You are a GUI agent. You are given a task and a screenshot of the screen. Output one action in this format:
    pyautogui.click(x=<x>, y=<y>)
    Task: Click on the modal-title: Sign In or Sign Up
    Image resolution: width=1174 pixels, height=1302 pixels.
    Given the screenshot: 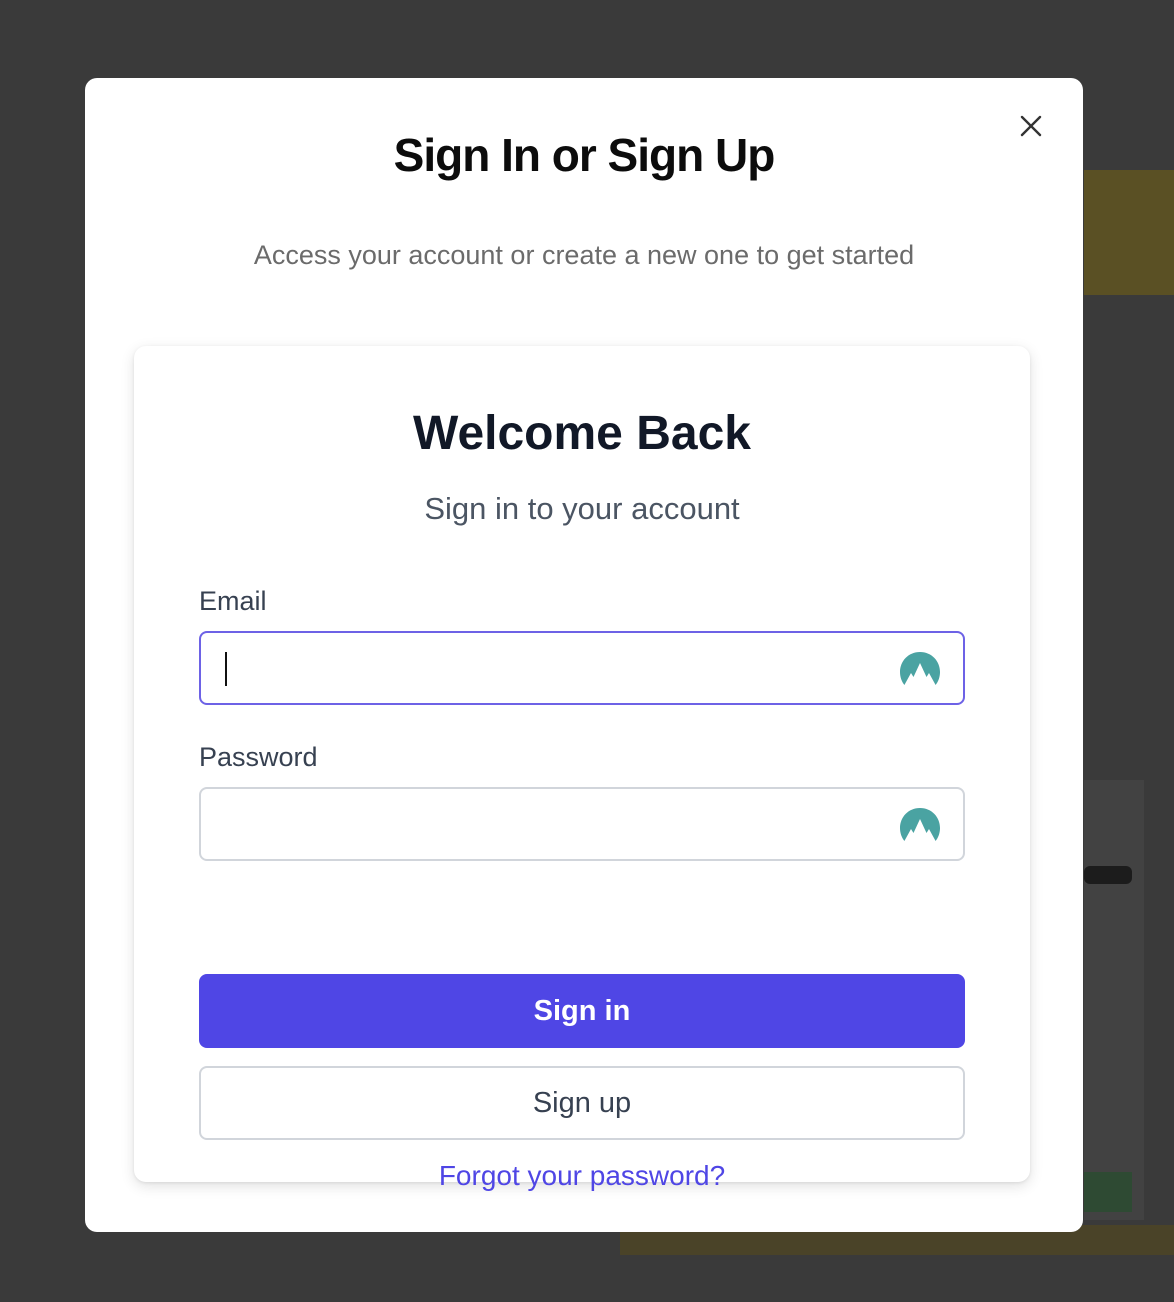 What is the action you would take?
    pyautogui.click(x=584, y=155)
    